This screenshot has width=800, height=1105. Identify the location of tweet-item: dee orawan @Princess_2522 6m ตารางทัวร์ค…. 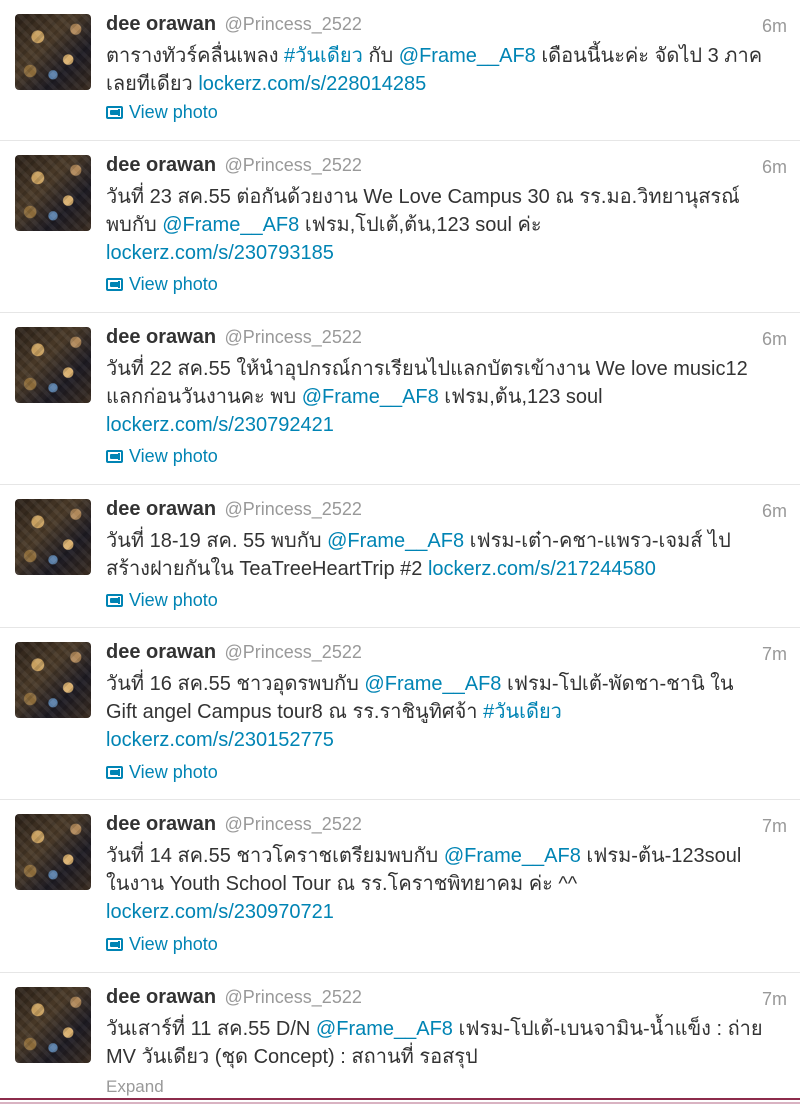
(400, 70).